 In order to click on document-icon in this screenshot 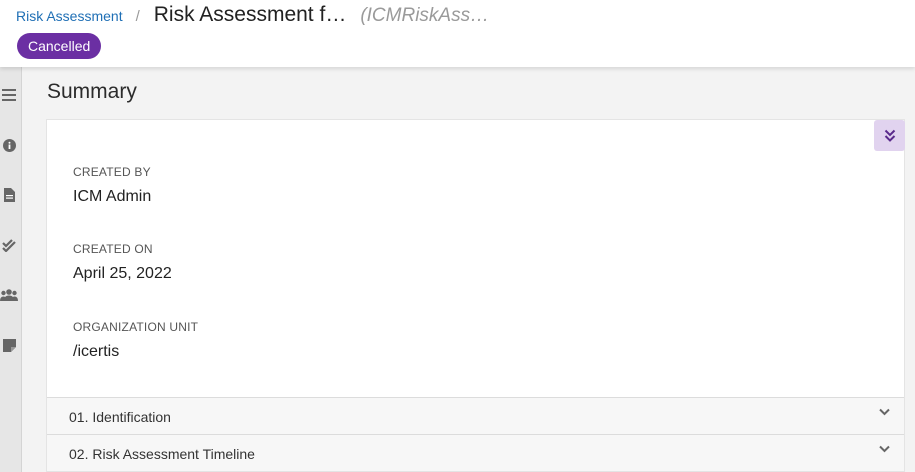, I will do `click(9, 195)`.